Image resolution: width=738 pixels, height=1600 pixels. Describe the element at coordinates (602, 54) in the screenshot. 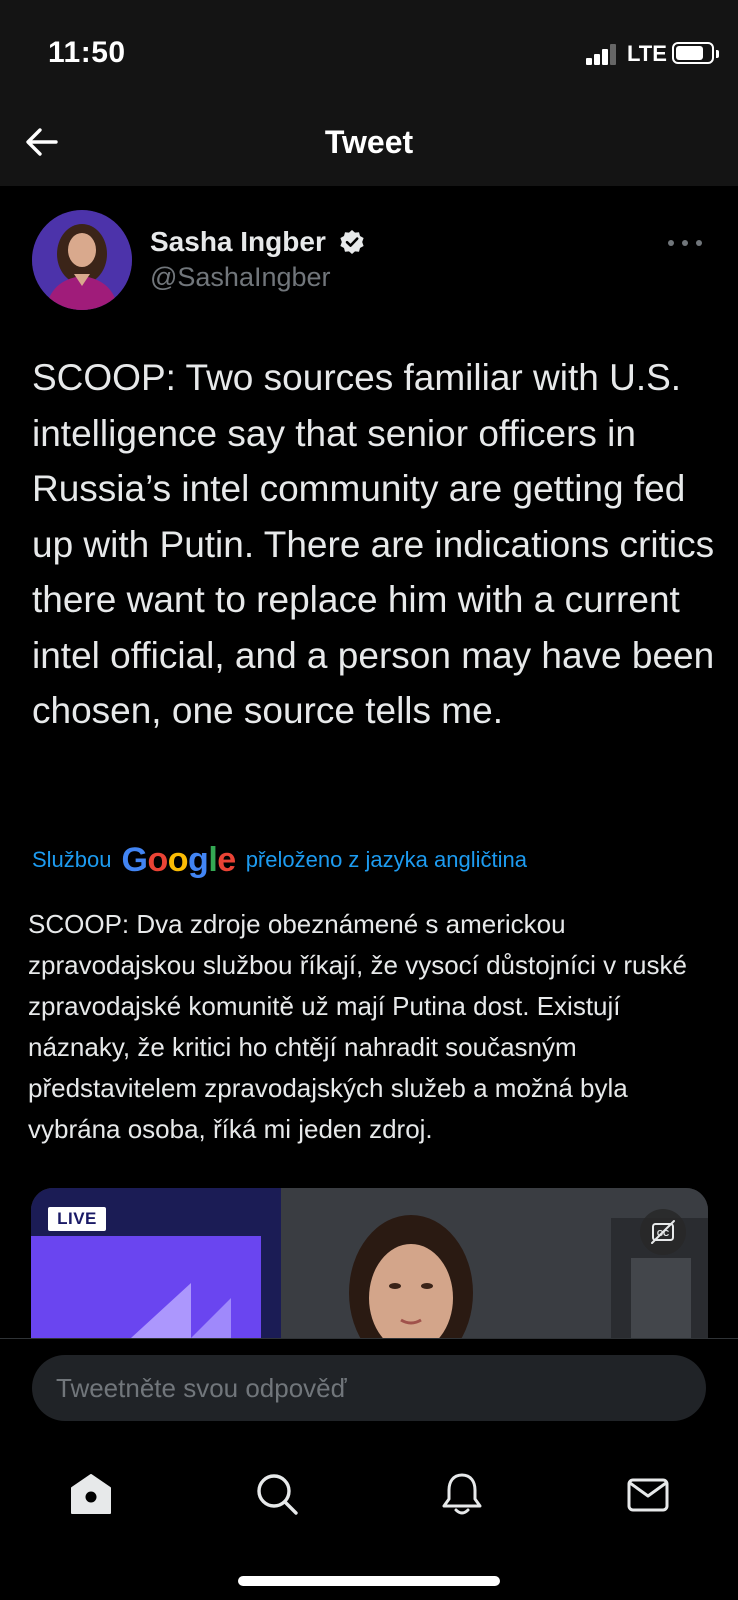

I see `cellular-signal-icon` at that location.